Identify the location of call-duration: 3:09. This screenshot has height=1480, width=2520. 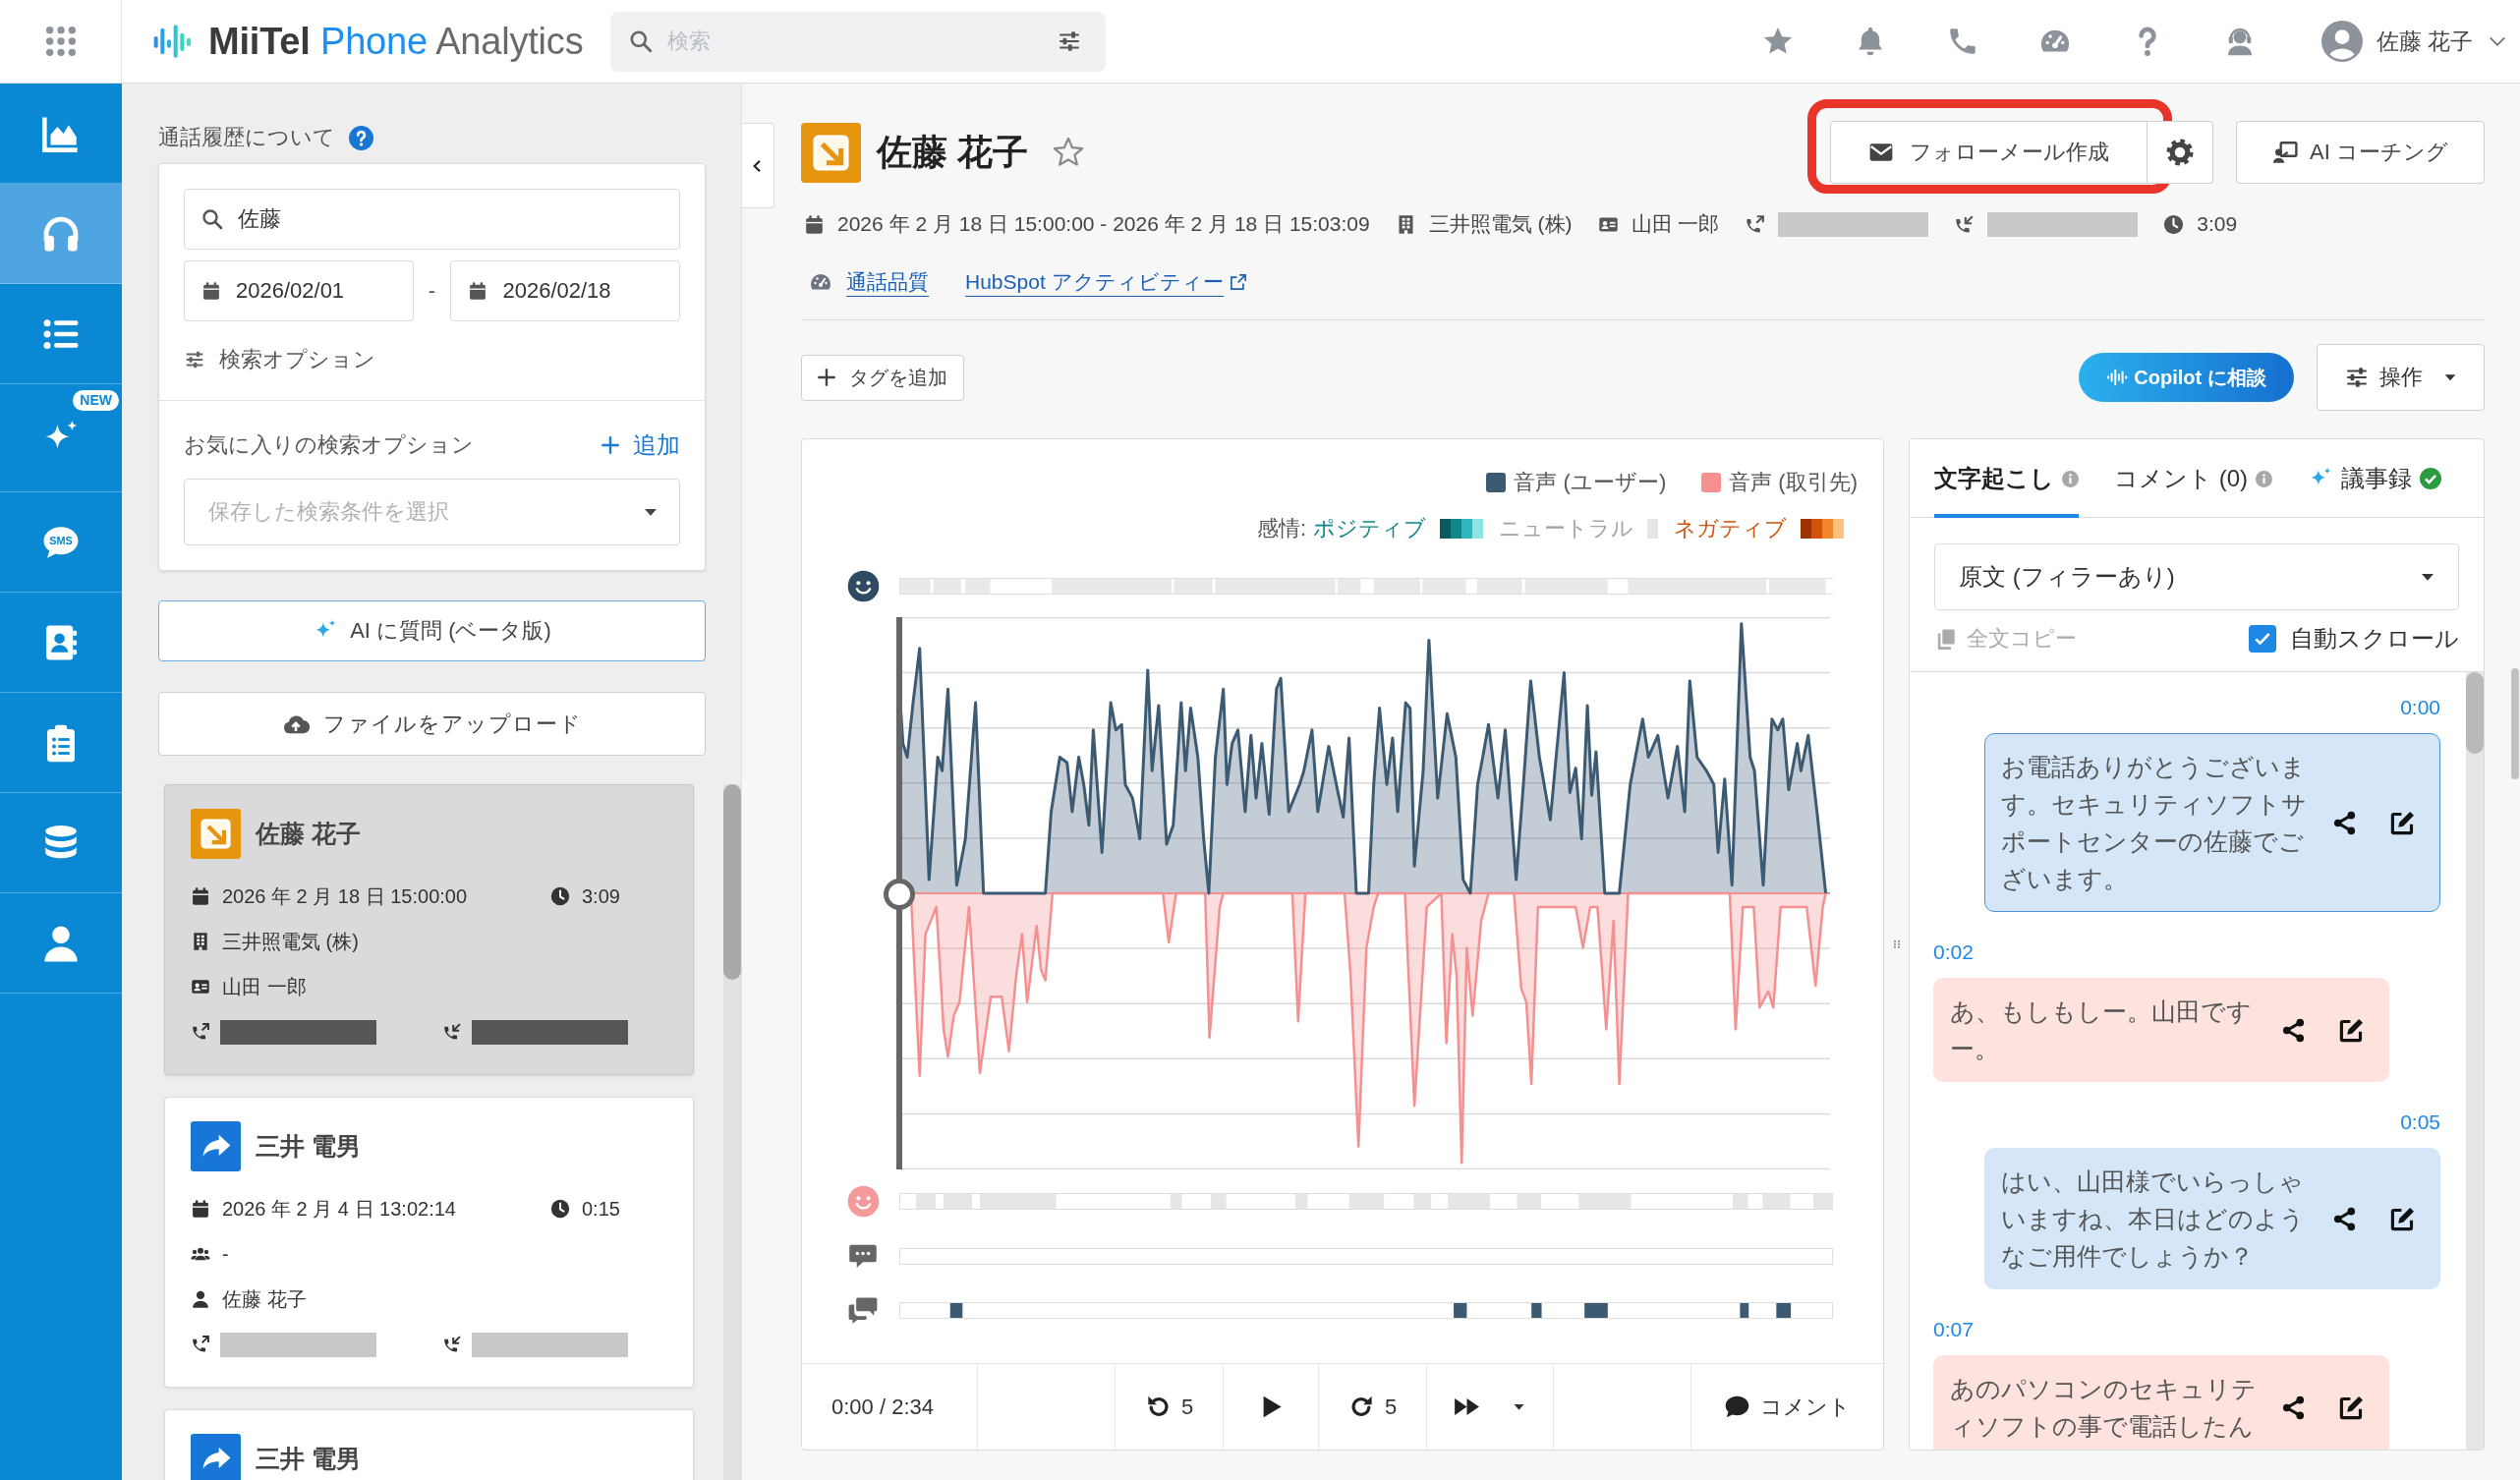
(601, 896).